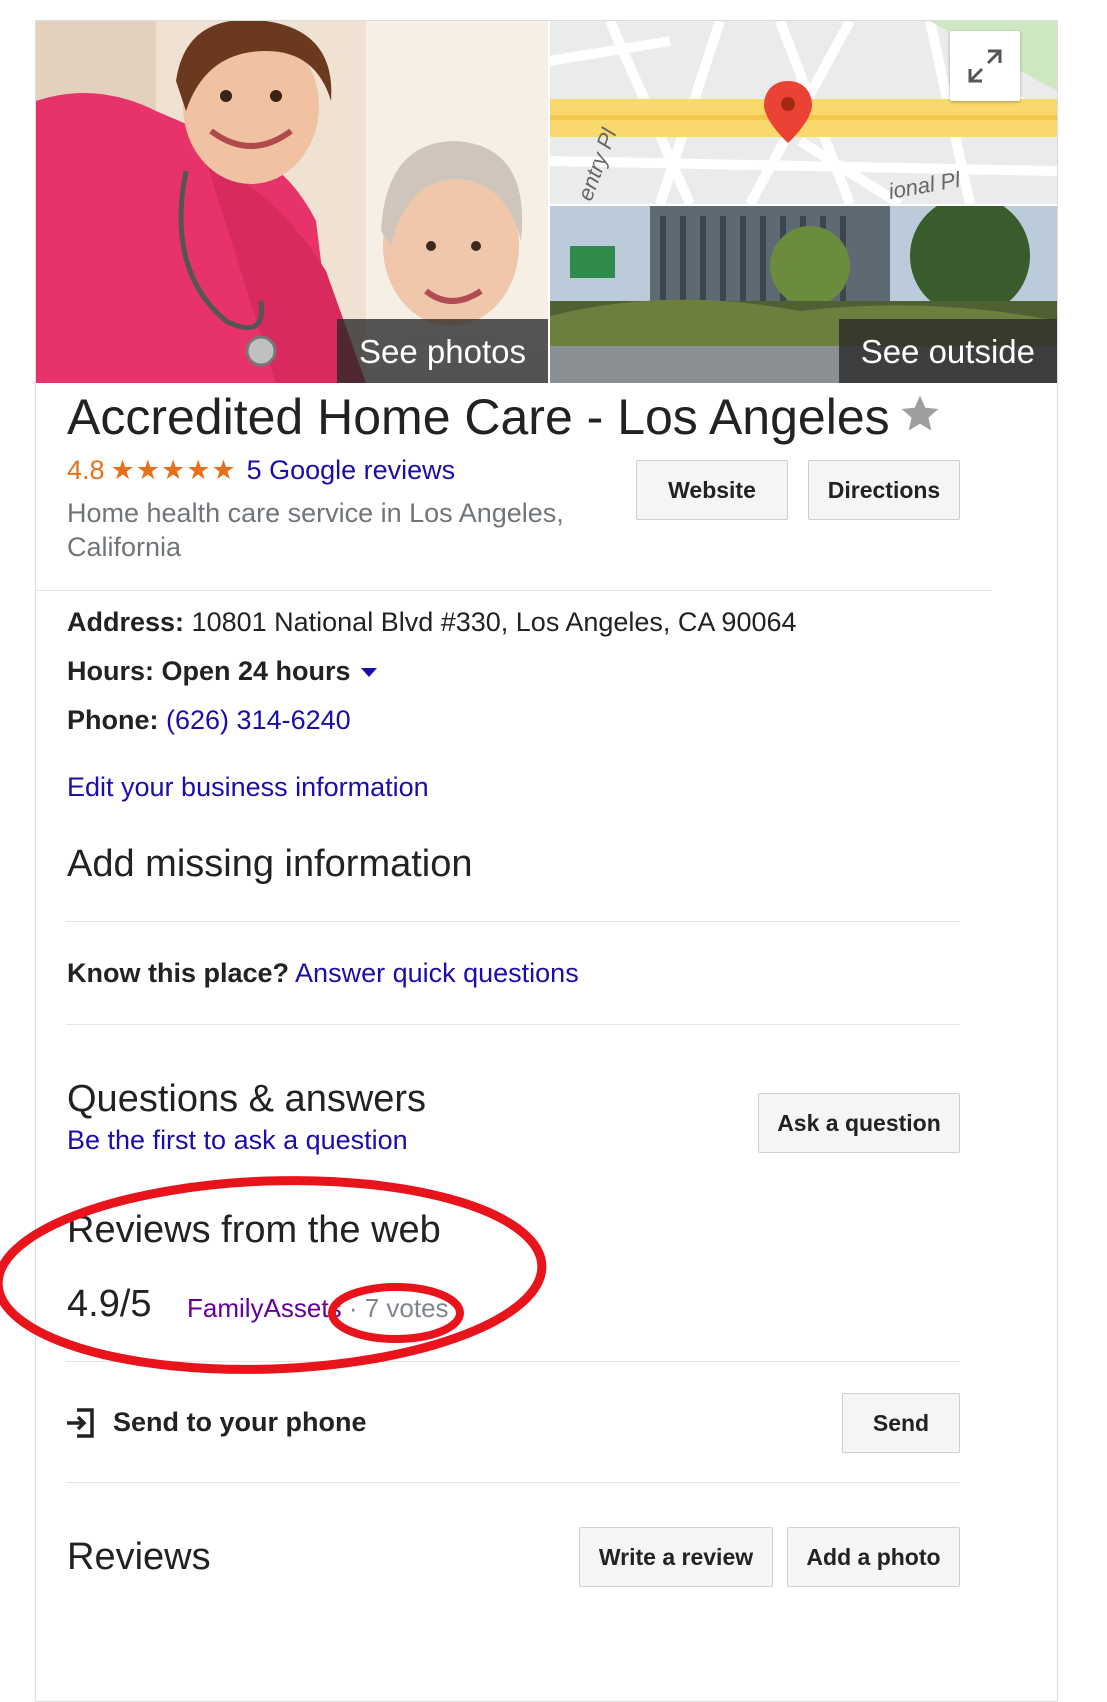 The width and height of the screenshot is (1107, 1702). I want to click on hours-dropdown-icon, so click(368, 673).